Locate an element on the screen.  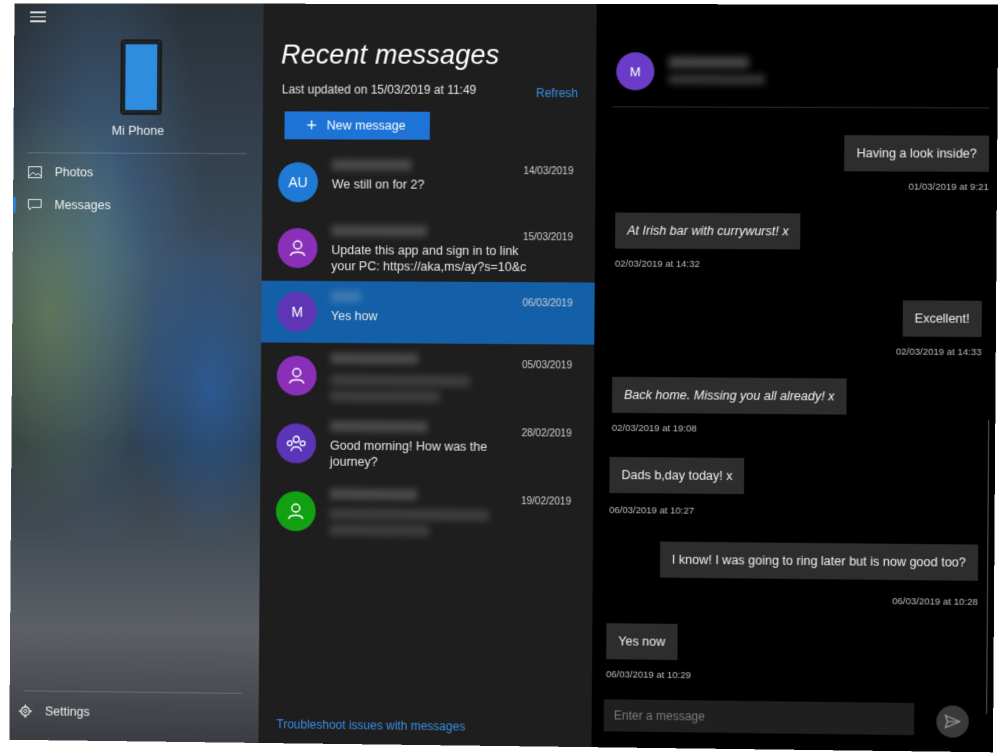
conversation-item: 19/02/2019 is located at coordinates (427, 512).